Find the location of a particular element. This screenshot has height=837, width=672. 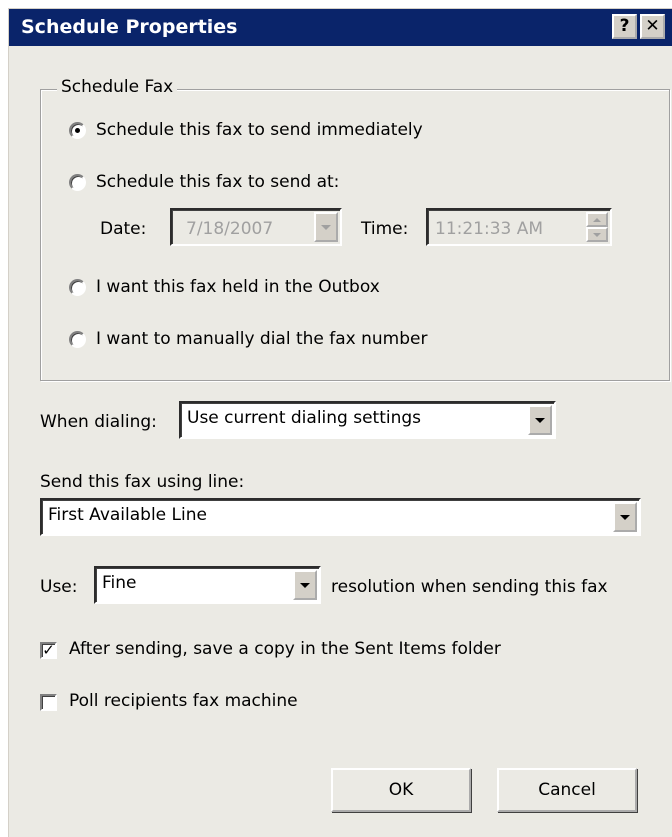

when-dialing-dropdown-button is located at coordinates (540, 420).